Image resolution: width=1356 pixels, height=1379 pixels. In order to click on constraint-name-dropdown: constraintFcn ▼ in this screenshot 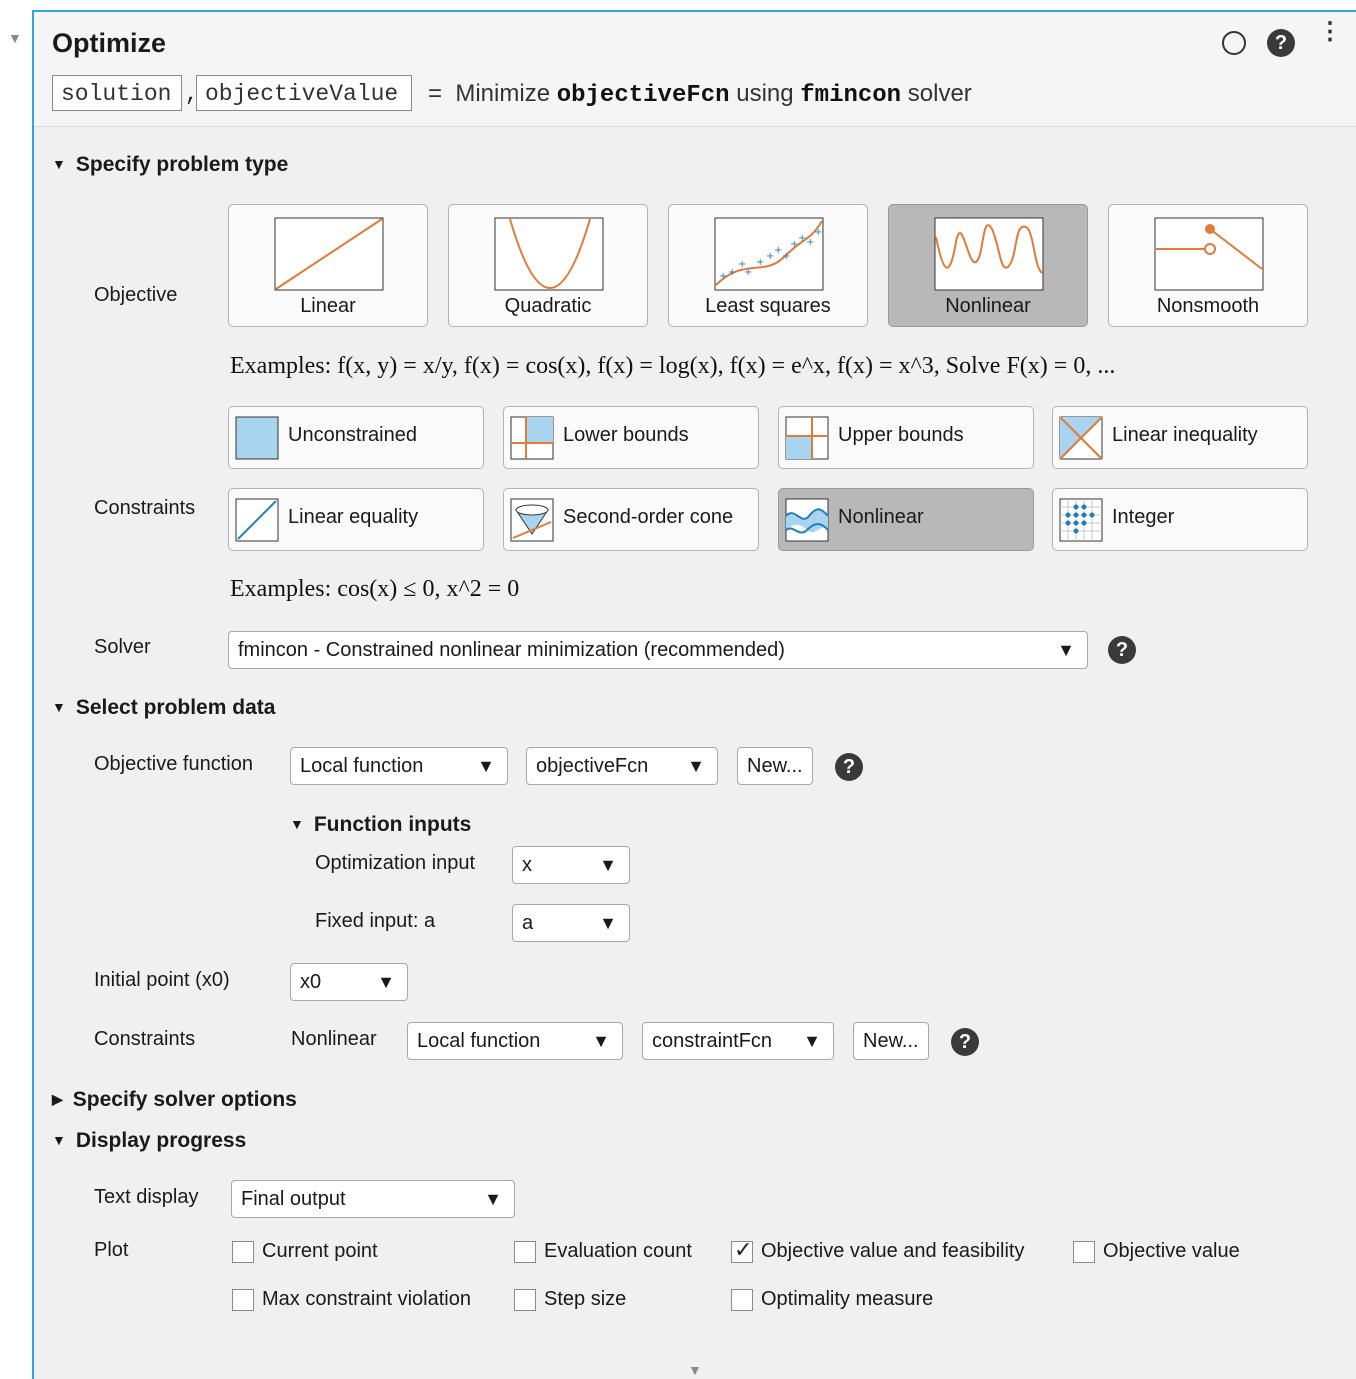, I will do `click(738, 1041)`.